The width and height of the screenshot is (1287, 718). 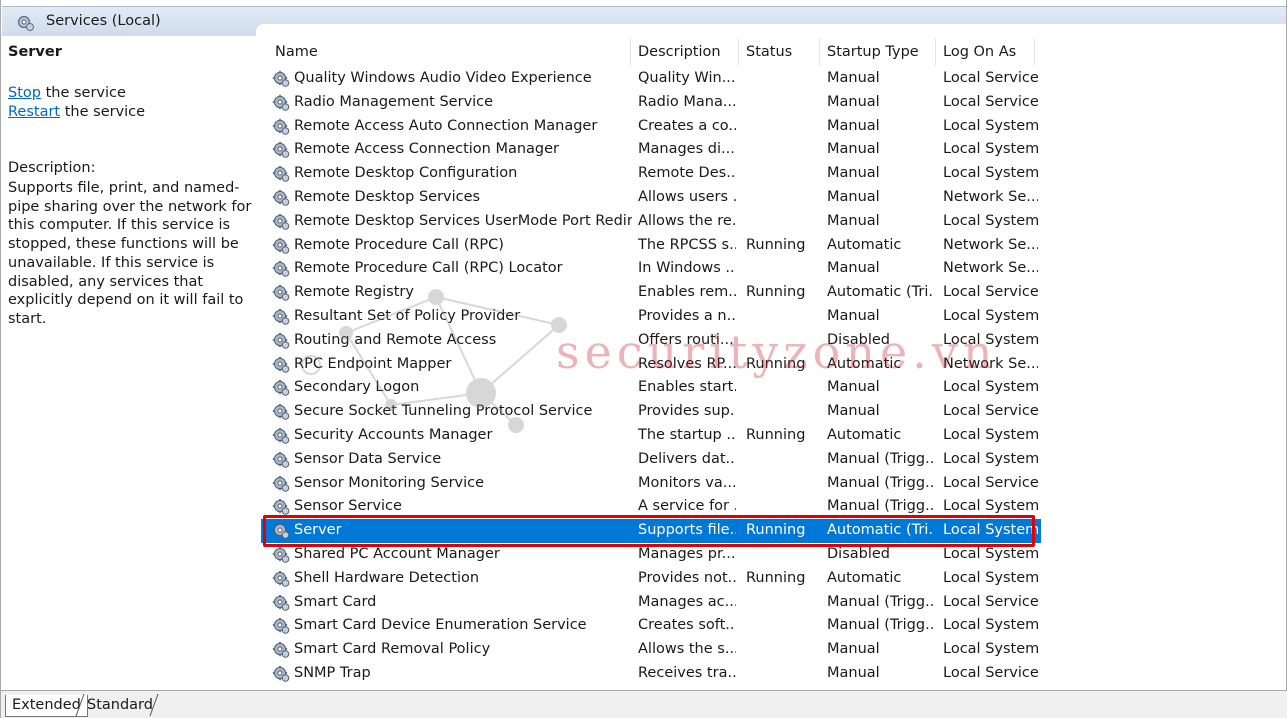 I want to click on service-name: Shell Hardware Detection, so click(x=387, y=577).